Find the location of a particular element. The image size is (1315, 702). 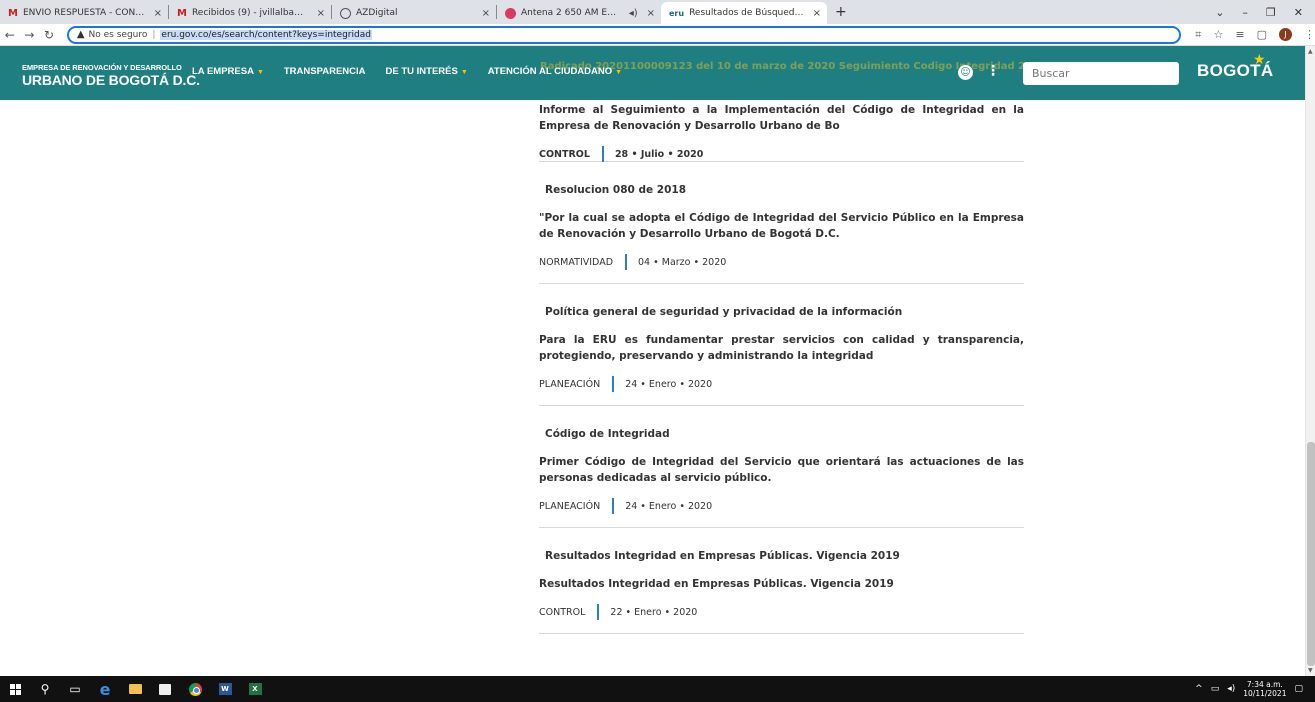

windows-logo-icon is located at coordinates (15, 689).